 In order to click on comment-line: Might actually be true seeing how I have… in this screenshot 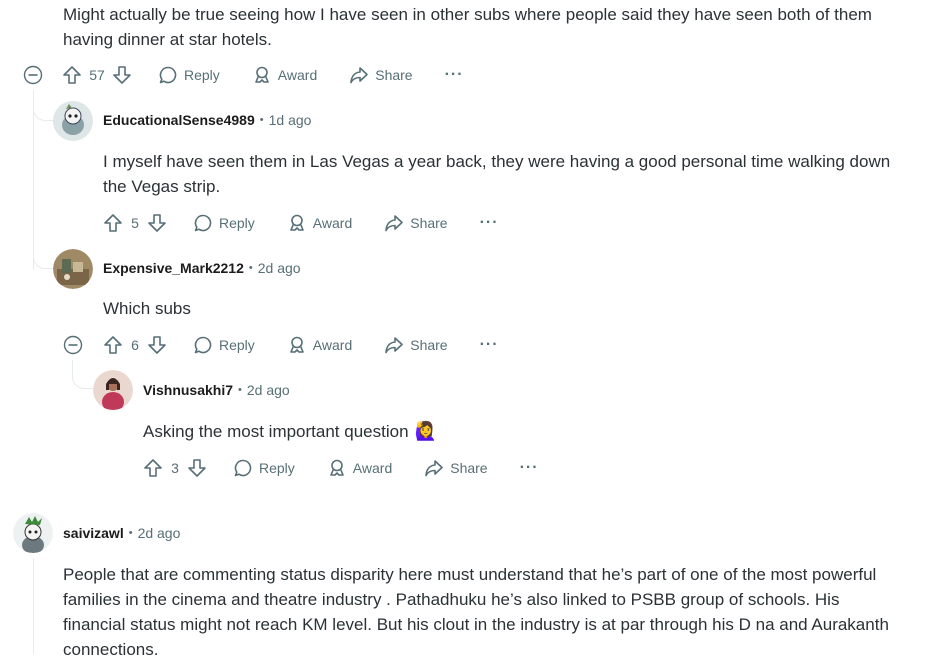, I will do `click(467, 14)`.